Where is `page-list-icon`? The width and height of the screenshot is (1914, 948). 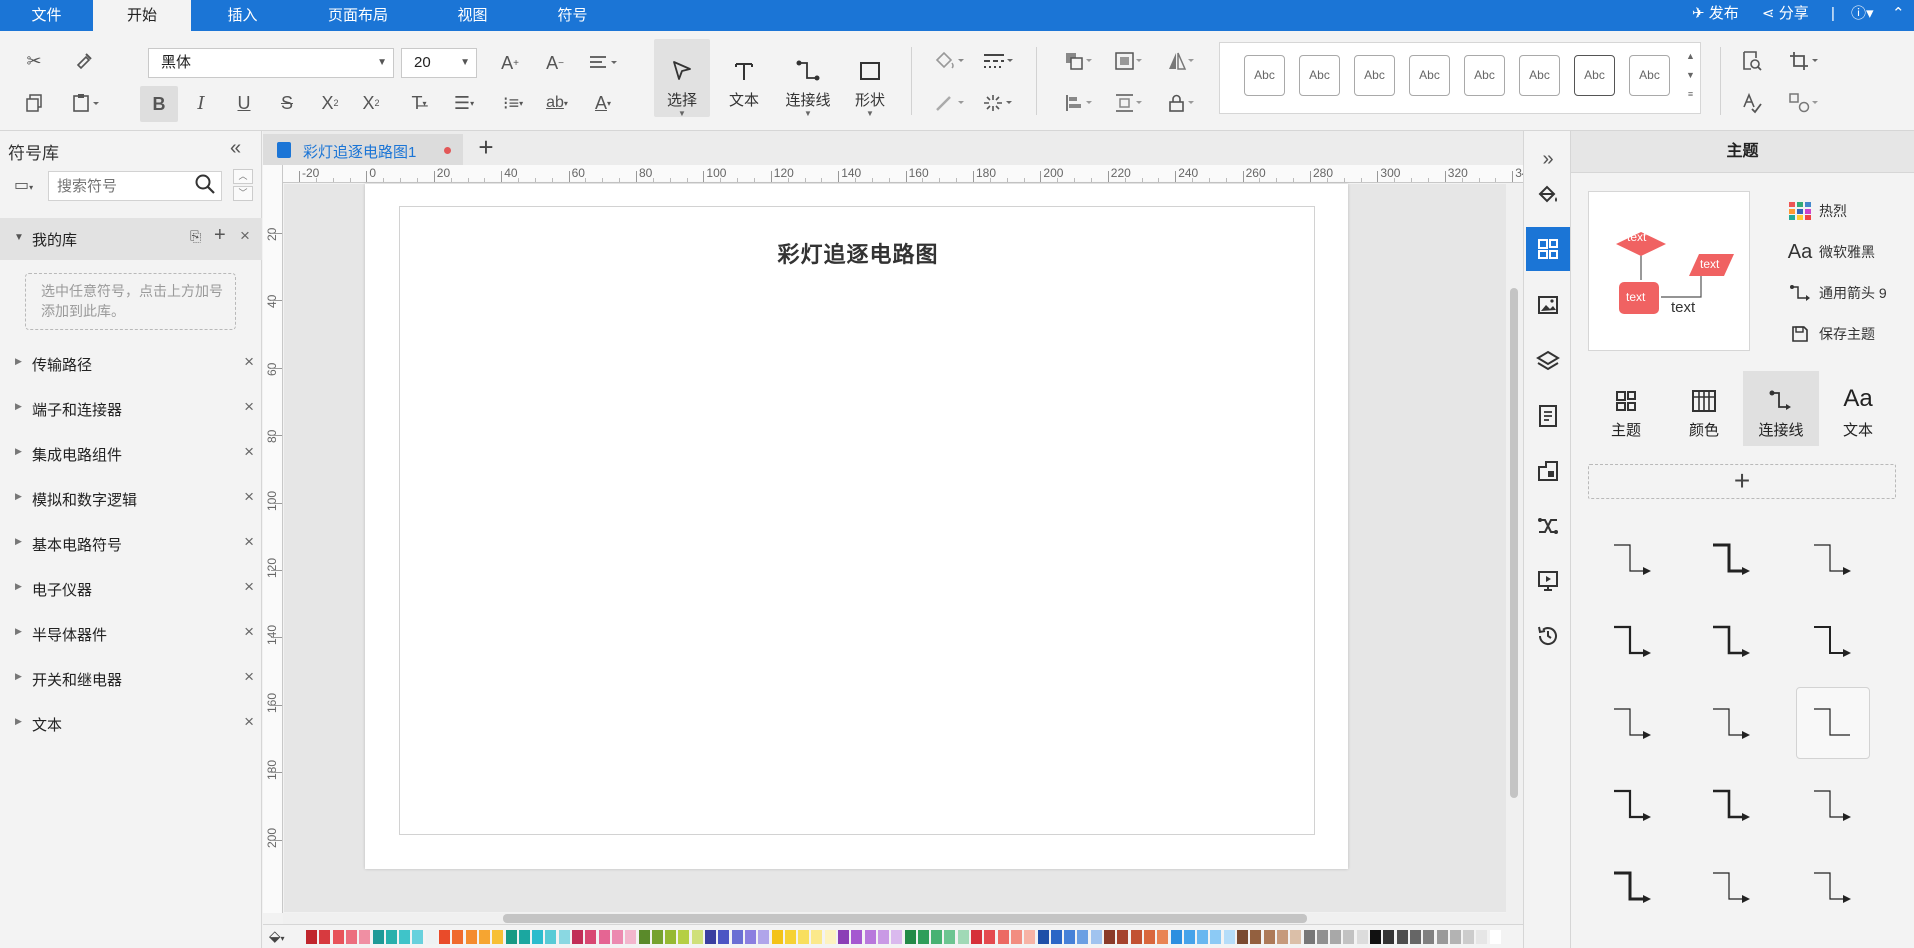
page-list-icon is located at coordinates (1548, 416).